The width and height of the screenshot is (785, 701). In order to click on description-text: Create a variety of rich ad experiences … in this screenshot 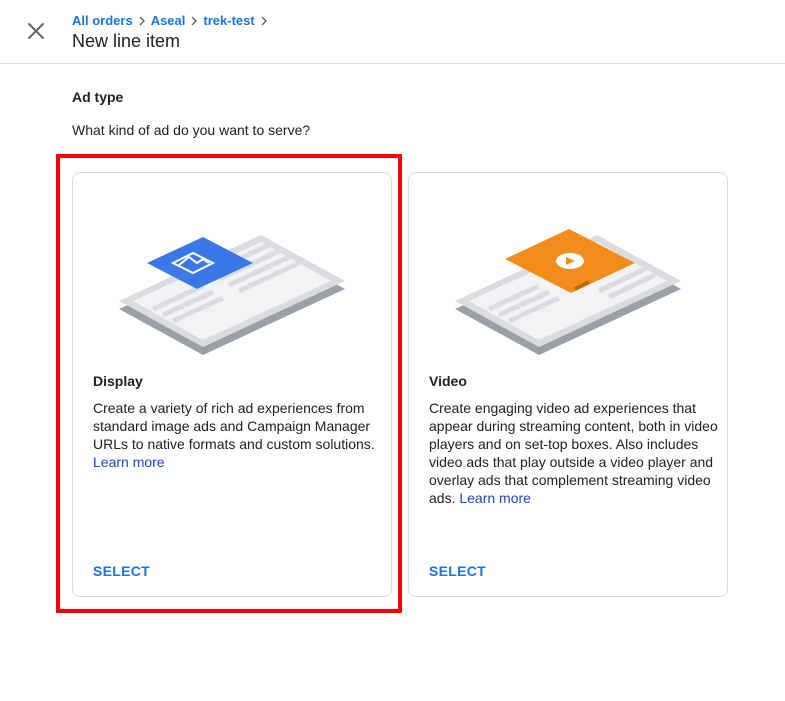, I will do `click(234, 426)`.